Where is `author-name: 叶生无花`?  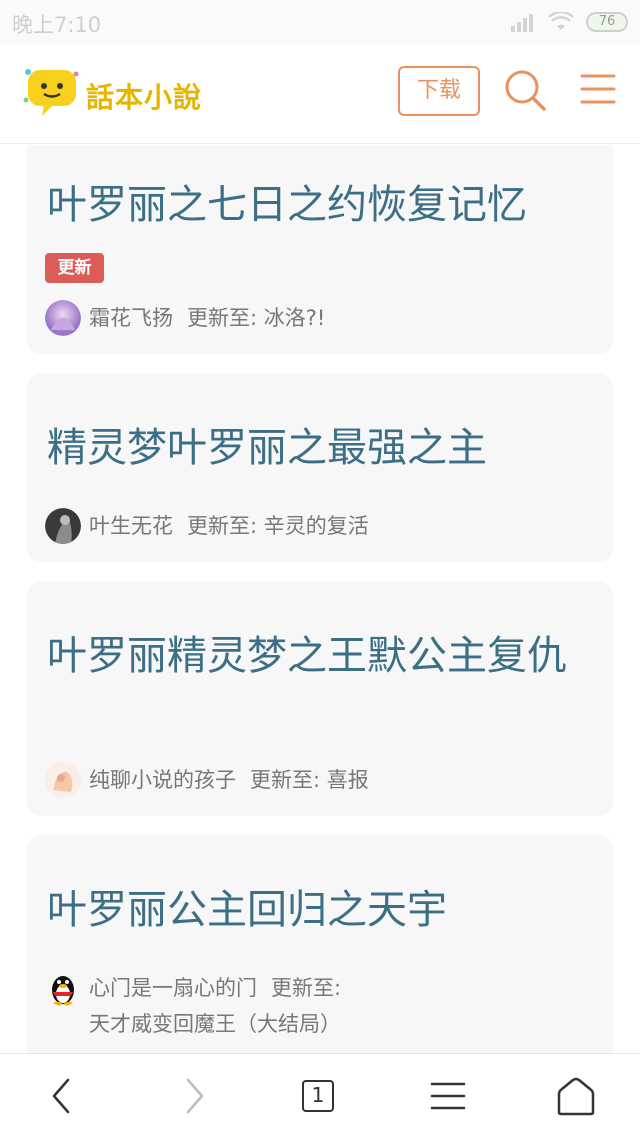
author-name: 叶生无花 is located at coordinates (131, 526).